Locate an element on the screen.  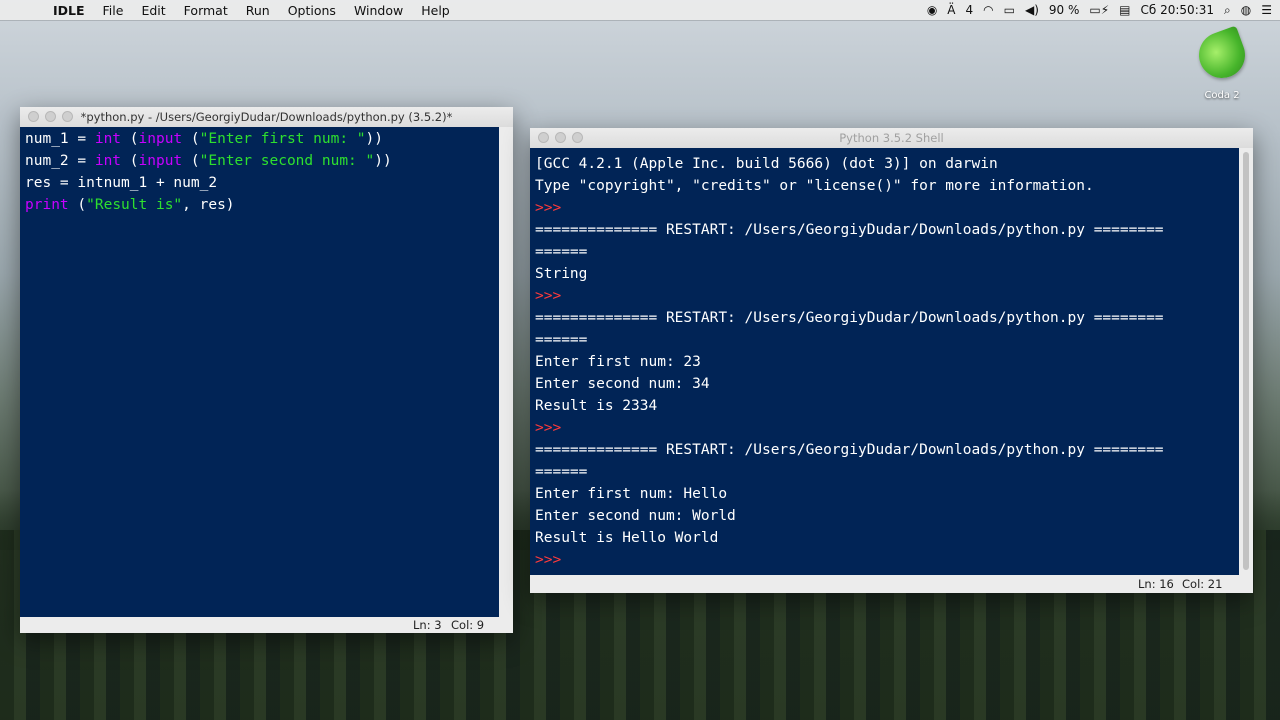
code-line: res = intnum_1 + num_2 is located at coordinates (262, 183).